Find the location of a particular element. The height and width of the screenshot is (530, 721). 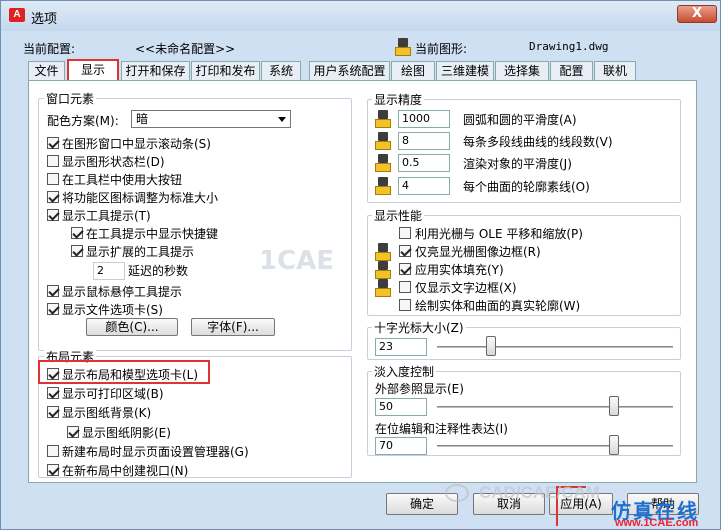

title-bar: A 选项 X is located at coordinates (360, 16).